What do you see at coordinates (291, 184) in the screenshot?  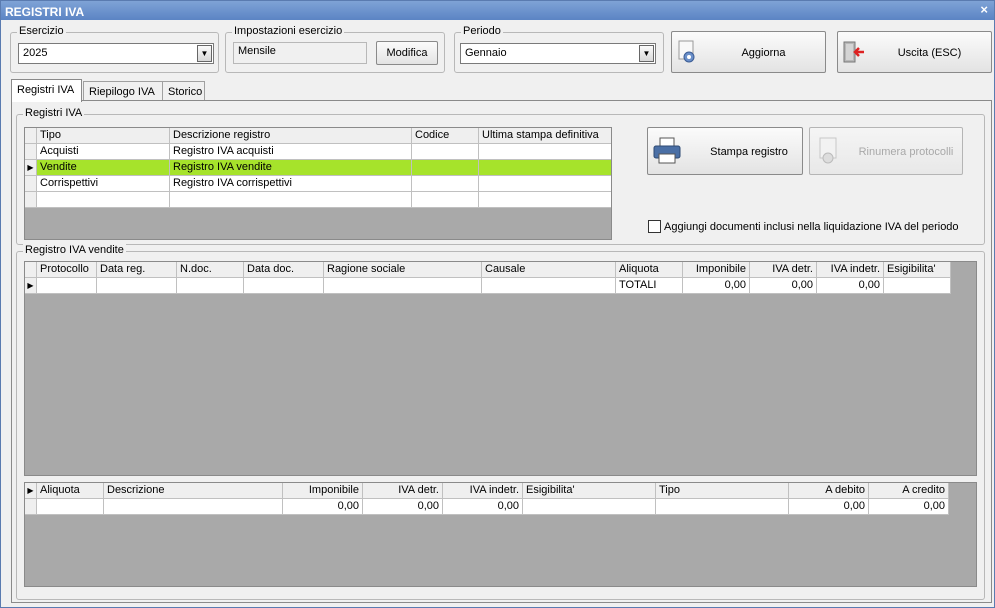 I see `table-cell: Registro IVA corrispettivi` at bounding box center [291, 184].